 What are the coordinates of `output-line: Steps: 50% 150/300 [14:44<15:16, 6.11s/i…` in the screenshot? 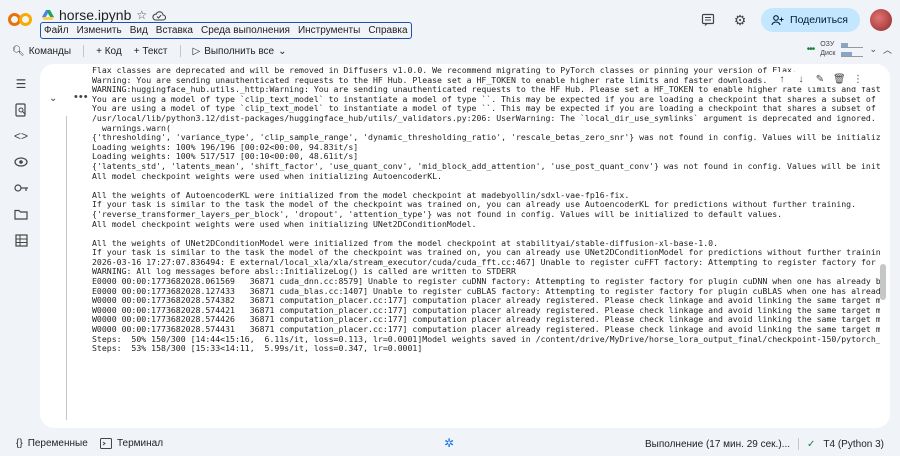 It's located at (486, 339).